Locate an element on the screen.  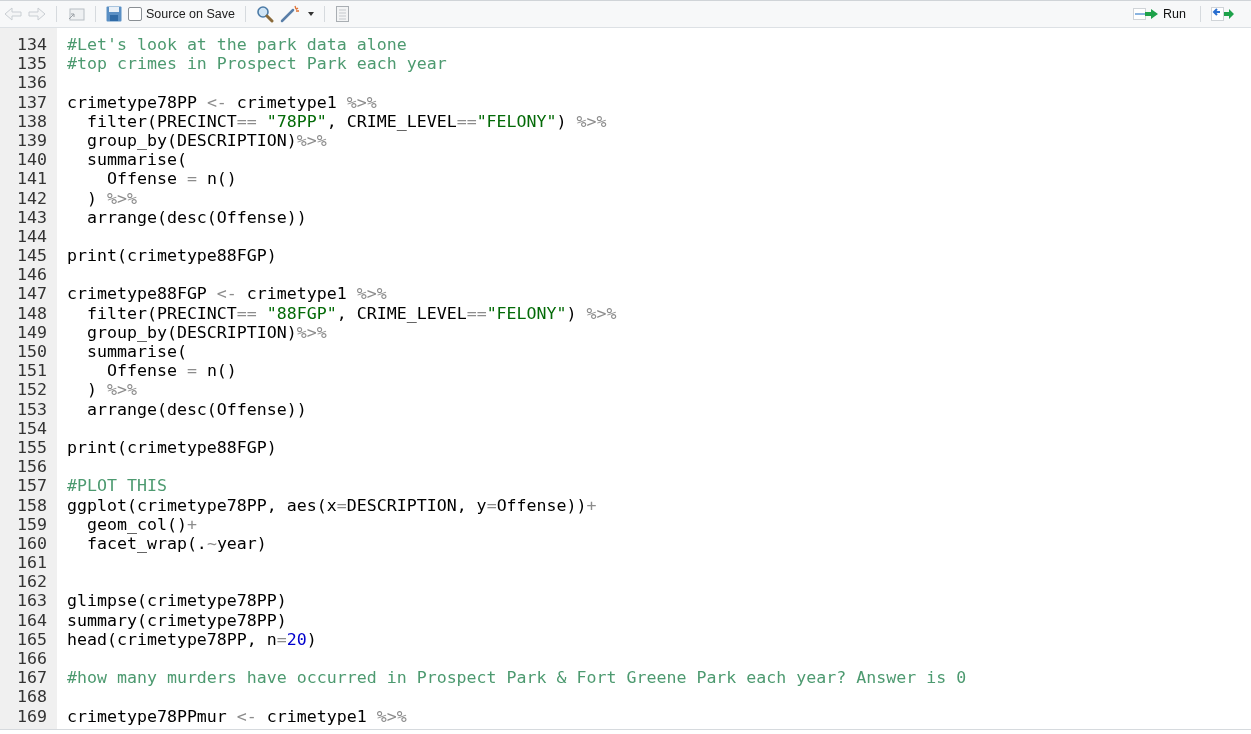
line-number: 155 is located at coordinates (32, 447).